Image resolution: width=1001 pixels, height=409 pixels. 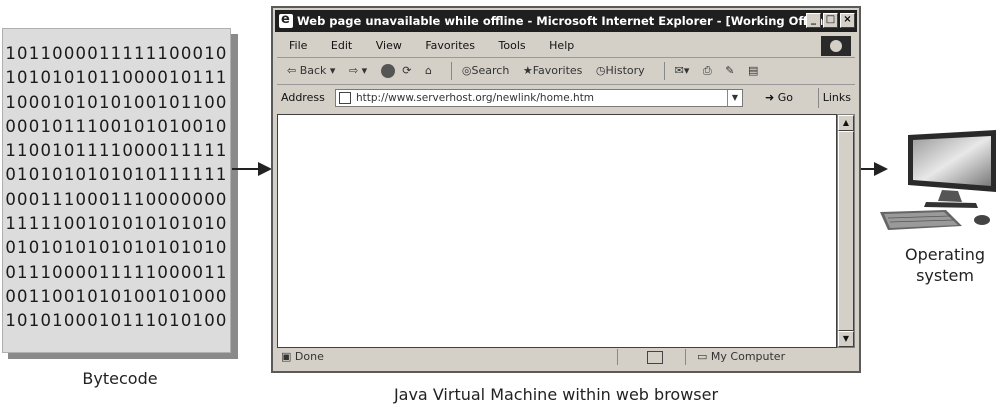 What do you see at coordinates (116, 126) in the screenshot?
I see `bytecode-row: 0001011100101010010` at bounding box center [116, 126].